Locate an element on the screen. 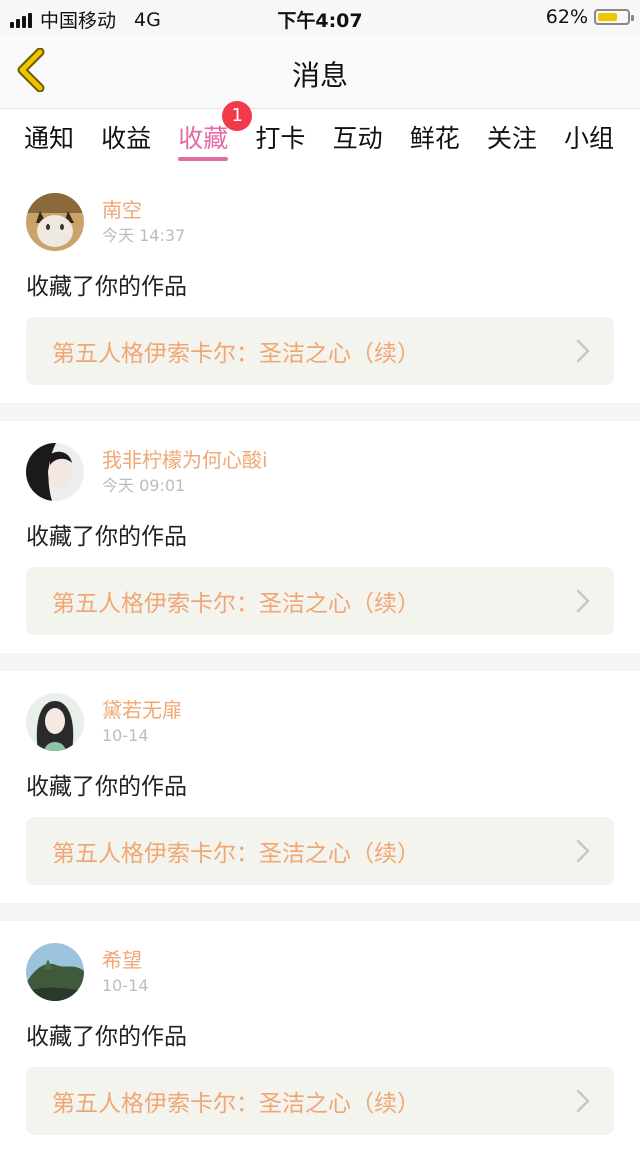 Image resolution: width=640 pixels, height=1153 pixels. user-name: 希望 is located at coordinates (125, 960).